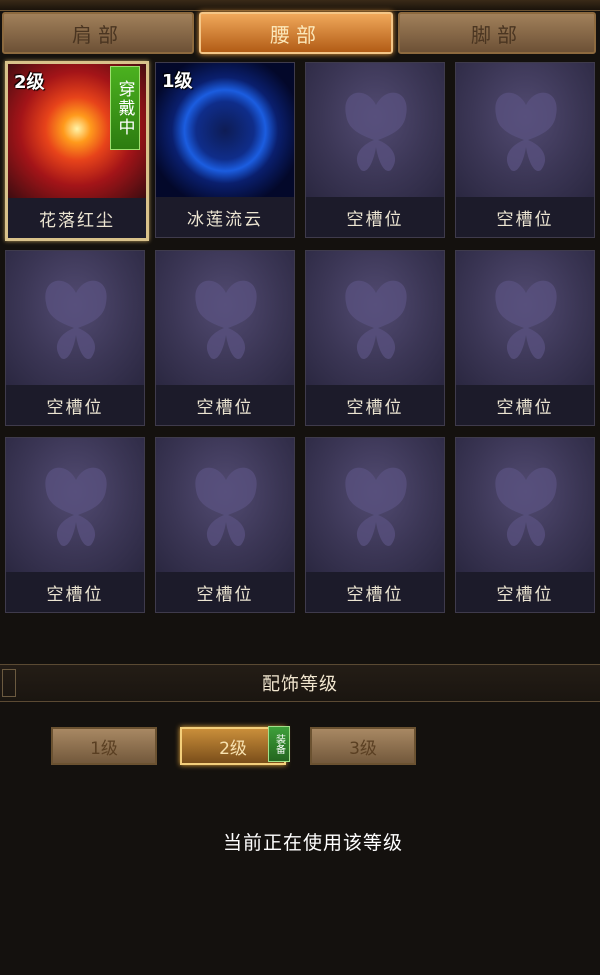 This screenshot has height=975, width=600. Describe the element at coordinates (225, 217) in the screenshot. I see `slot-label: 冰莲流云` at that location.